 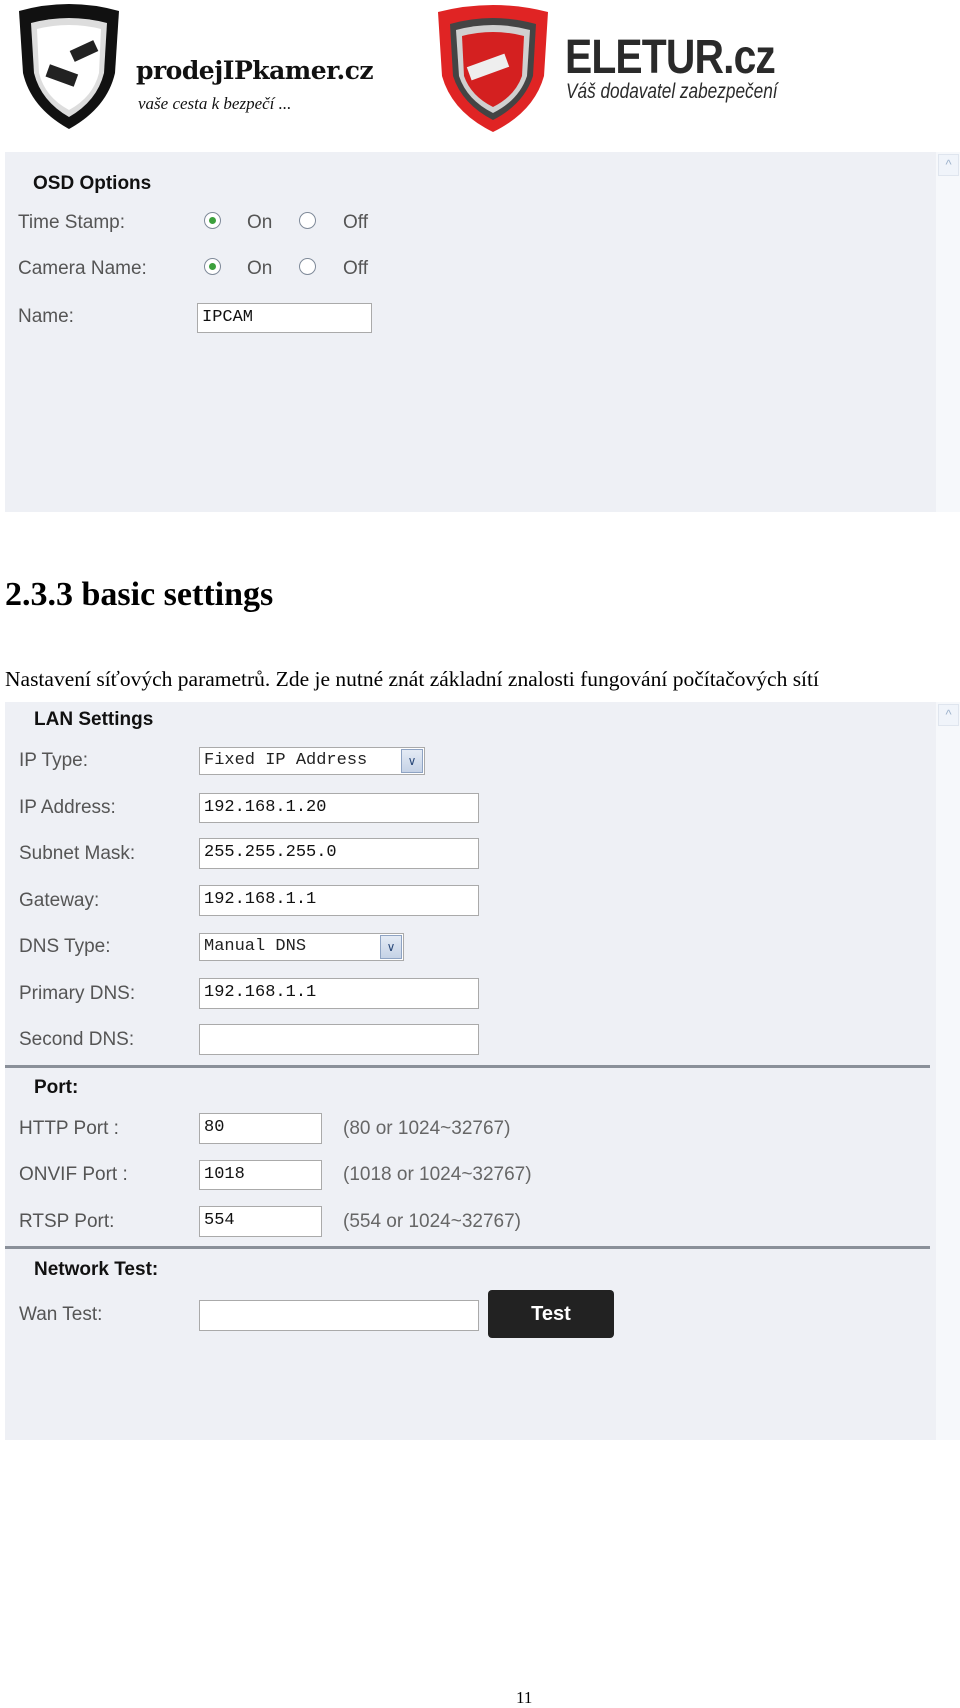 What do you see at coordinates (56, 1087) in the screenshot?
I see `port-title: Port:` at bounding box center [56, 1087].